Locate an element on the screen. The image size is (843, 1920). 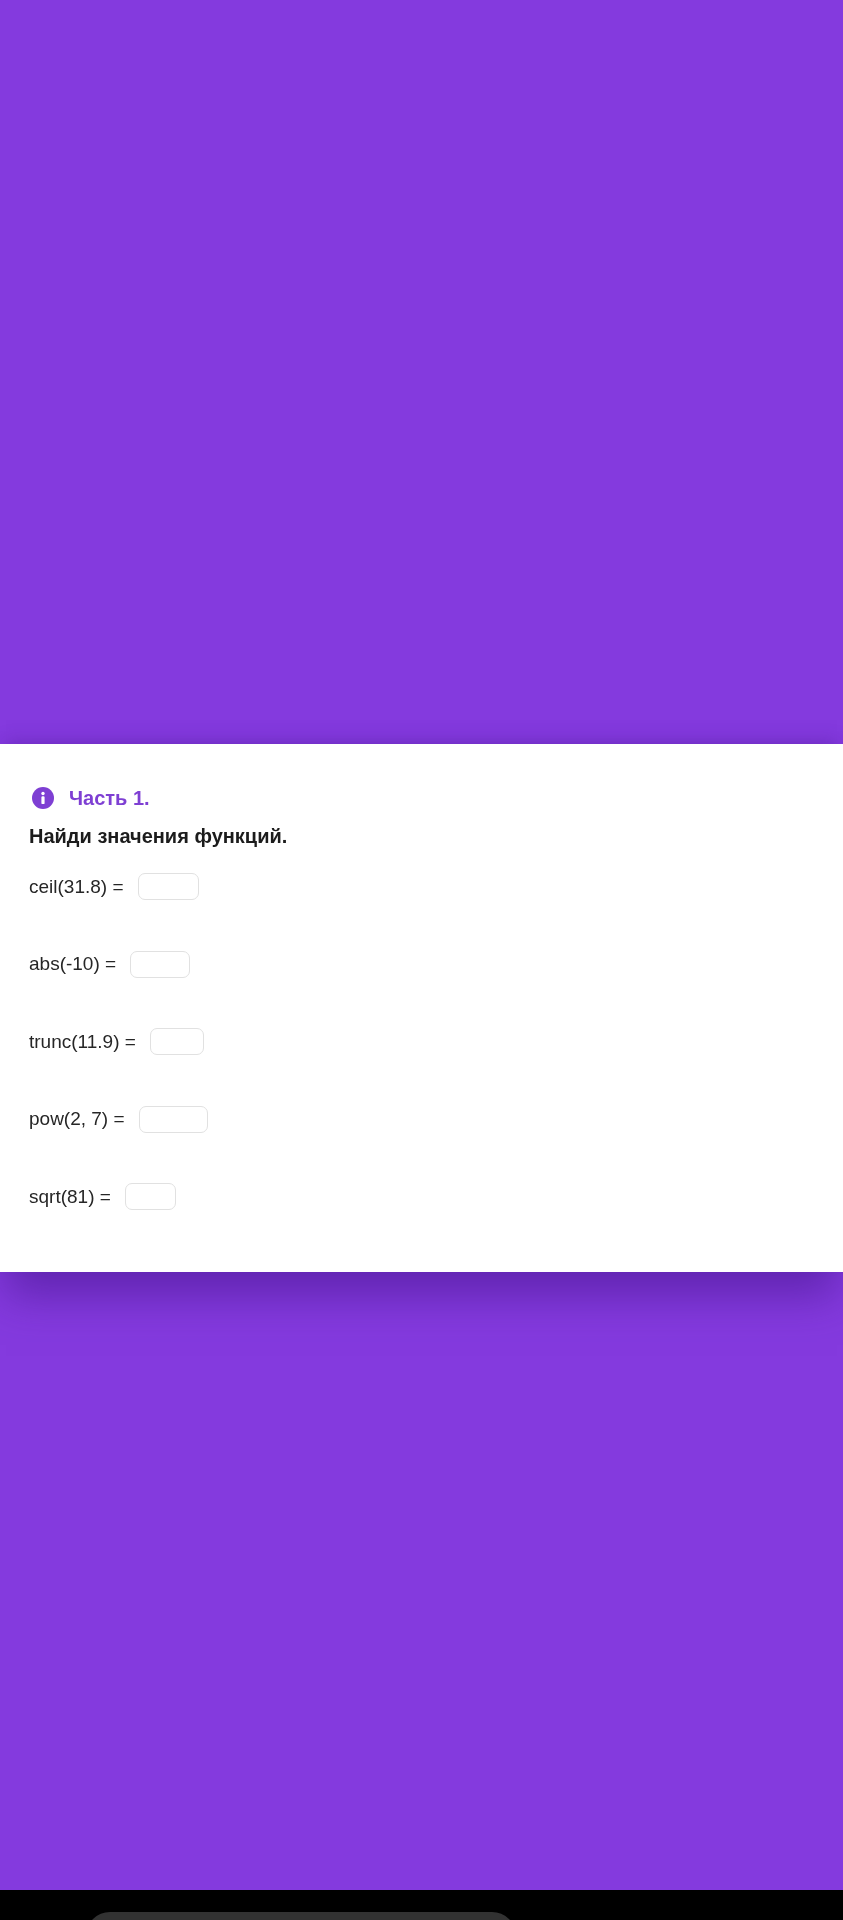
part-title: Часть 1. is located at coordinates (109, 798).